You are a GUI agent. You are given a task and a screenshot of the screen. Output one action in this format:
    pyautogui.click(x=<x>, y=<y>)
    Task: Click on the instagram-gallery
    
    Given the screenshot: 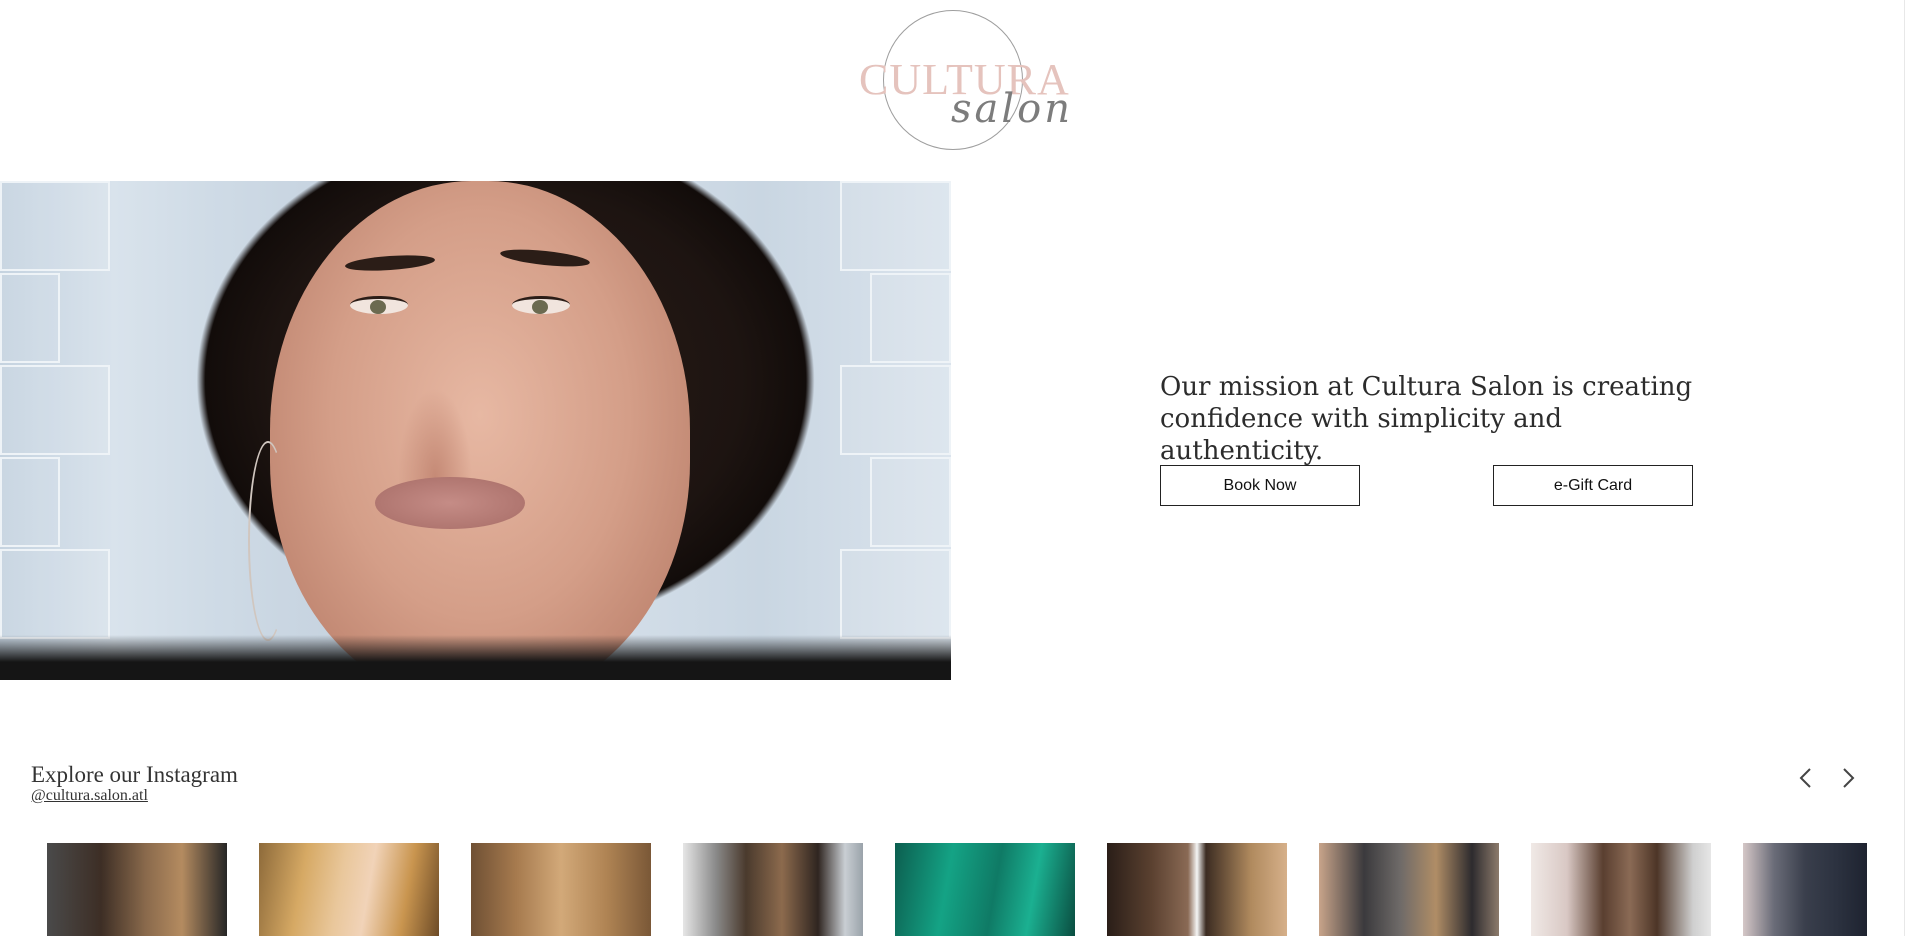 What is the action you would take?
    pyautogui.click(x=957, y=889)
    